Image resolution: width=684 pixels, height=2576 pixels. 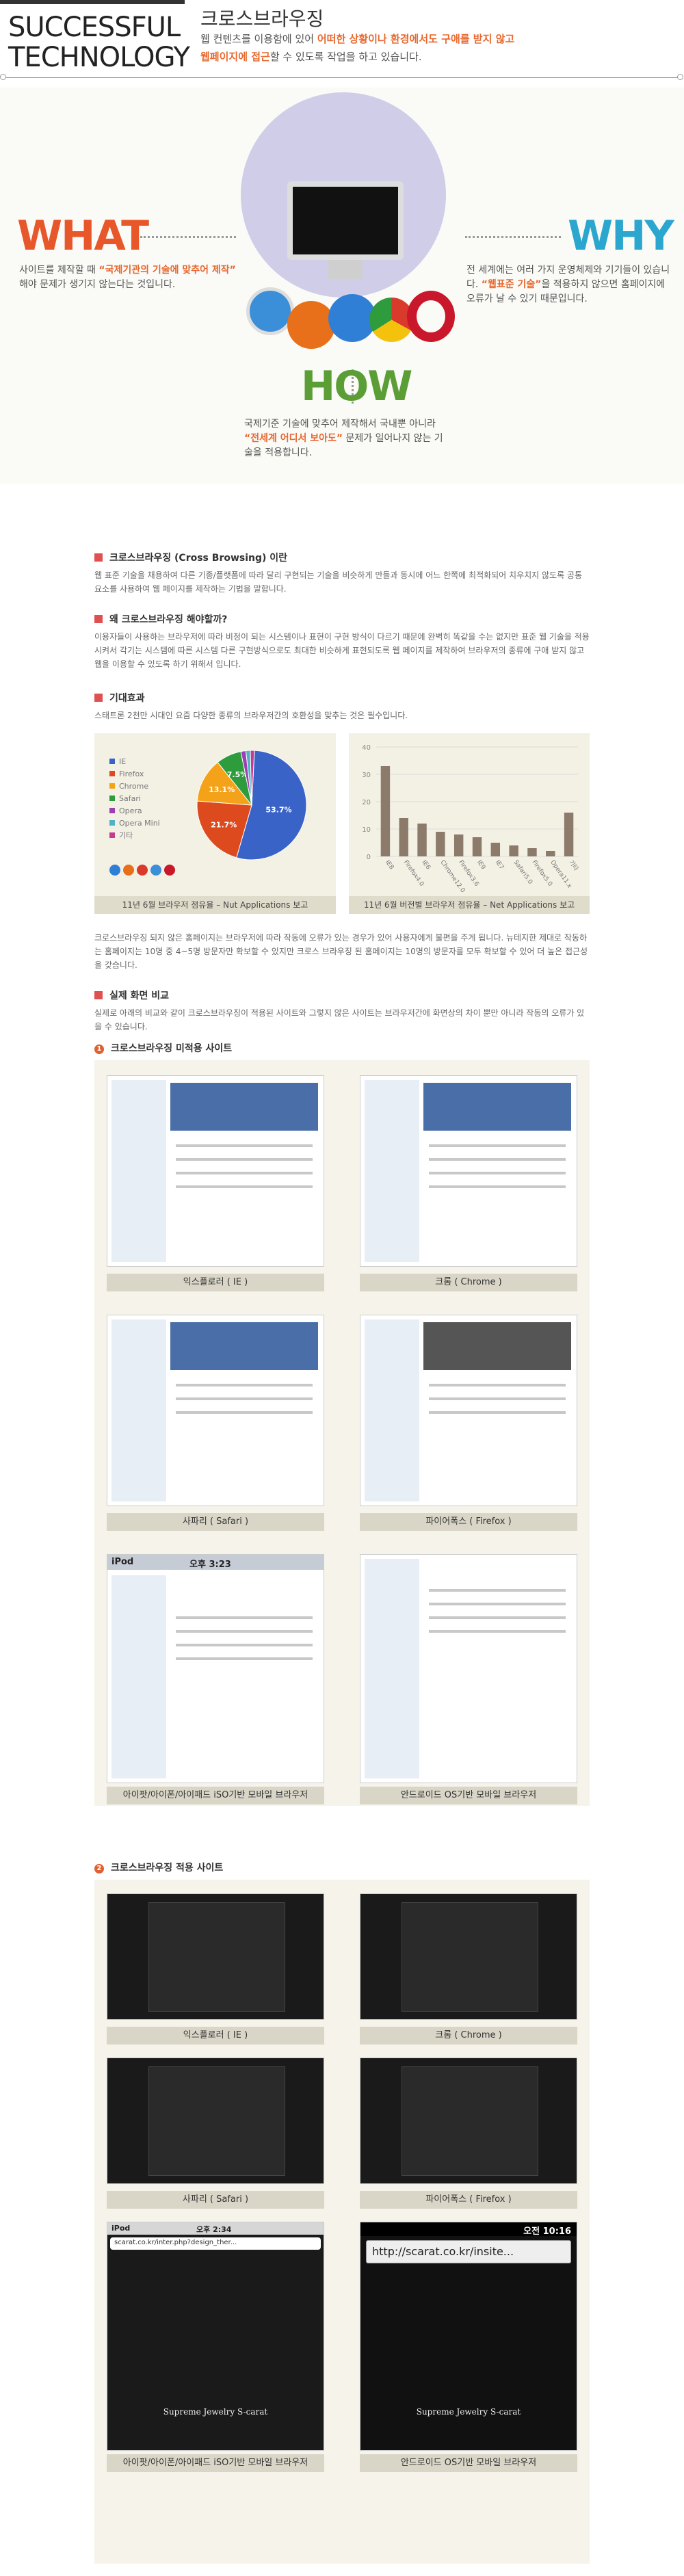 What do you see at coordinates (431, 316) in the screenshot?
I see `opera-icon` at bounding box center [431, 316].